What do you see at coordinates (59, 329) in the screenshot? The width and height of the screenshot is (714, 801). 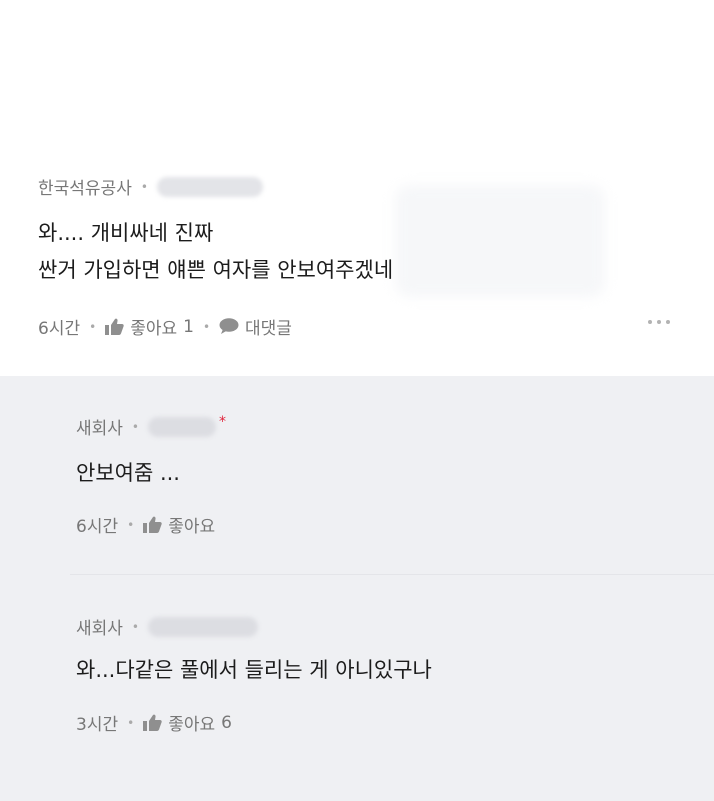 I see `comment-time: 6시간` at bounding box center [59, 329].